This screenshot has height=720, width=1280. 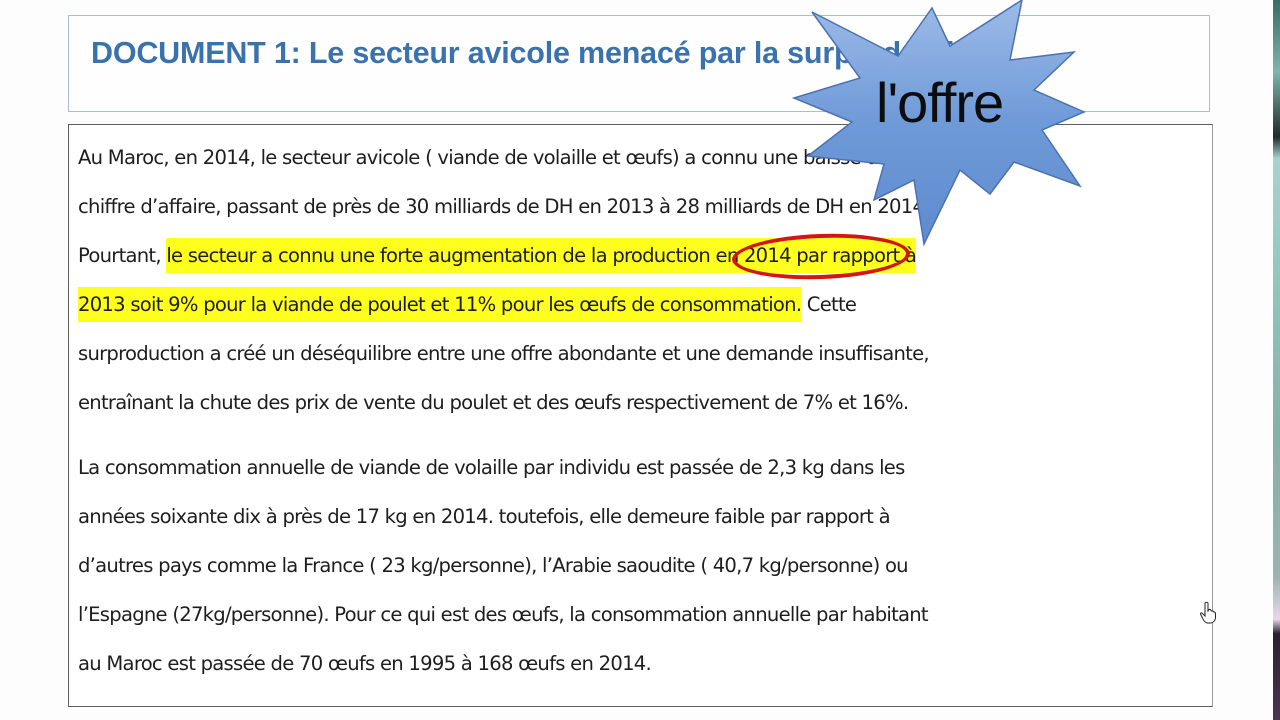 What do you see at coordinates (650, 255) in the screenshot?
I see `circled-text: la production` at bounding box center [650, 255].